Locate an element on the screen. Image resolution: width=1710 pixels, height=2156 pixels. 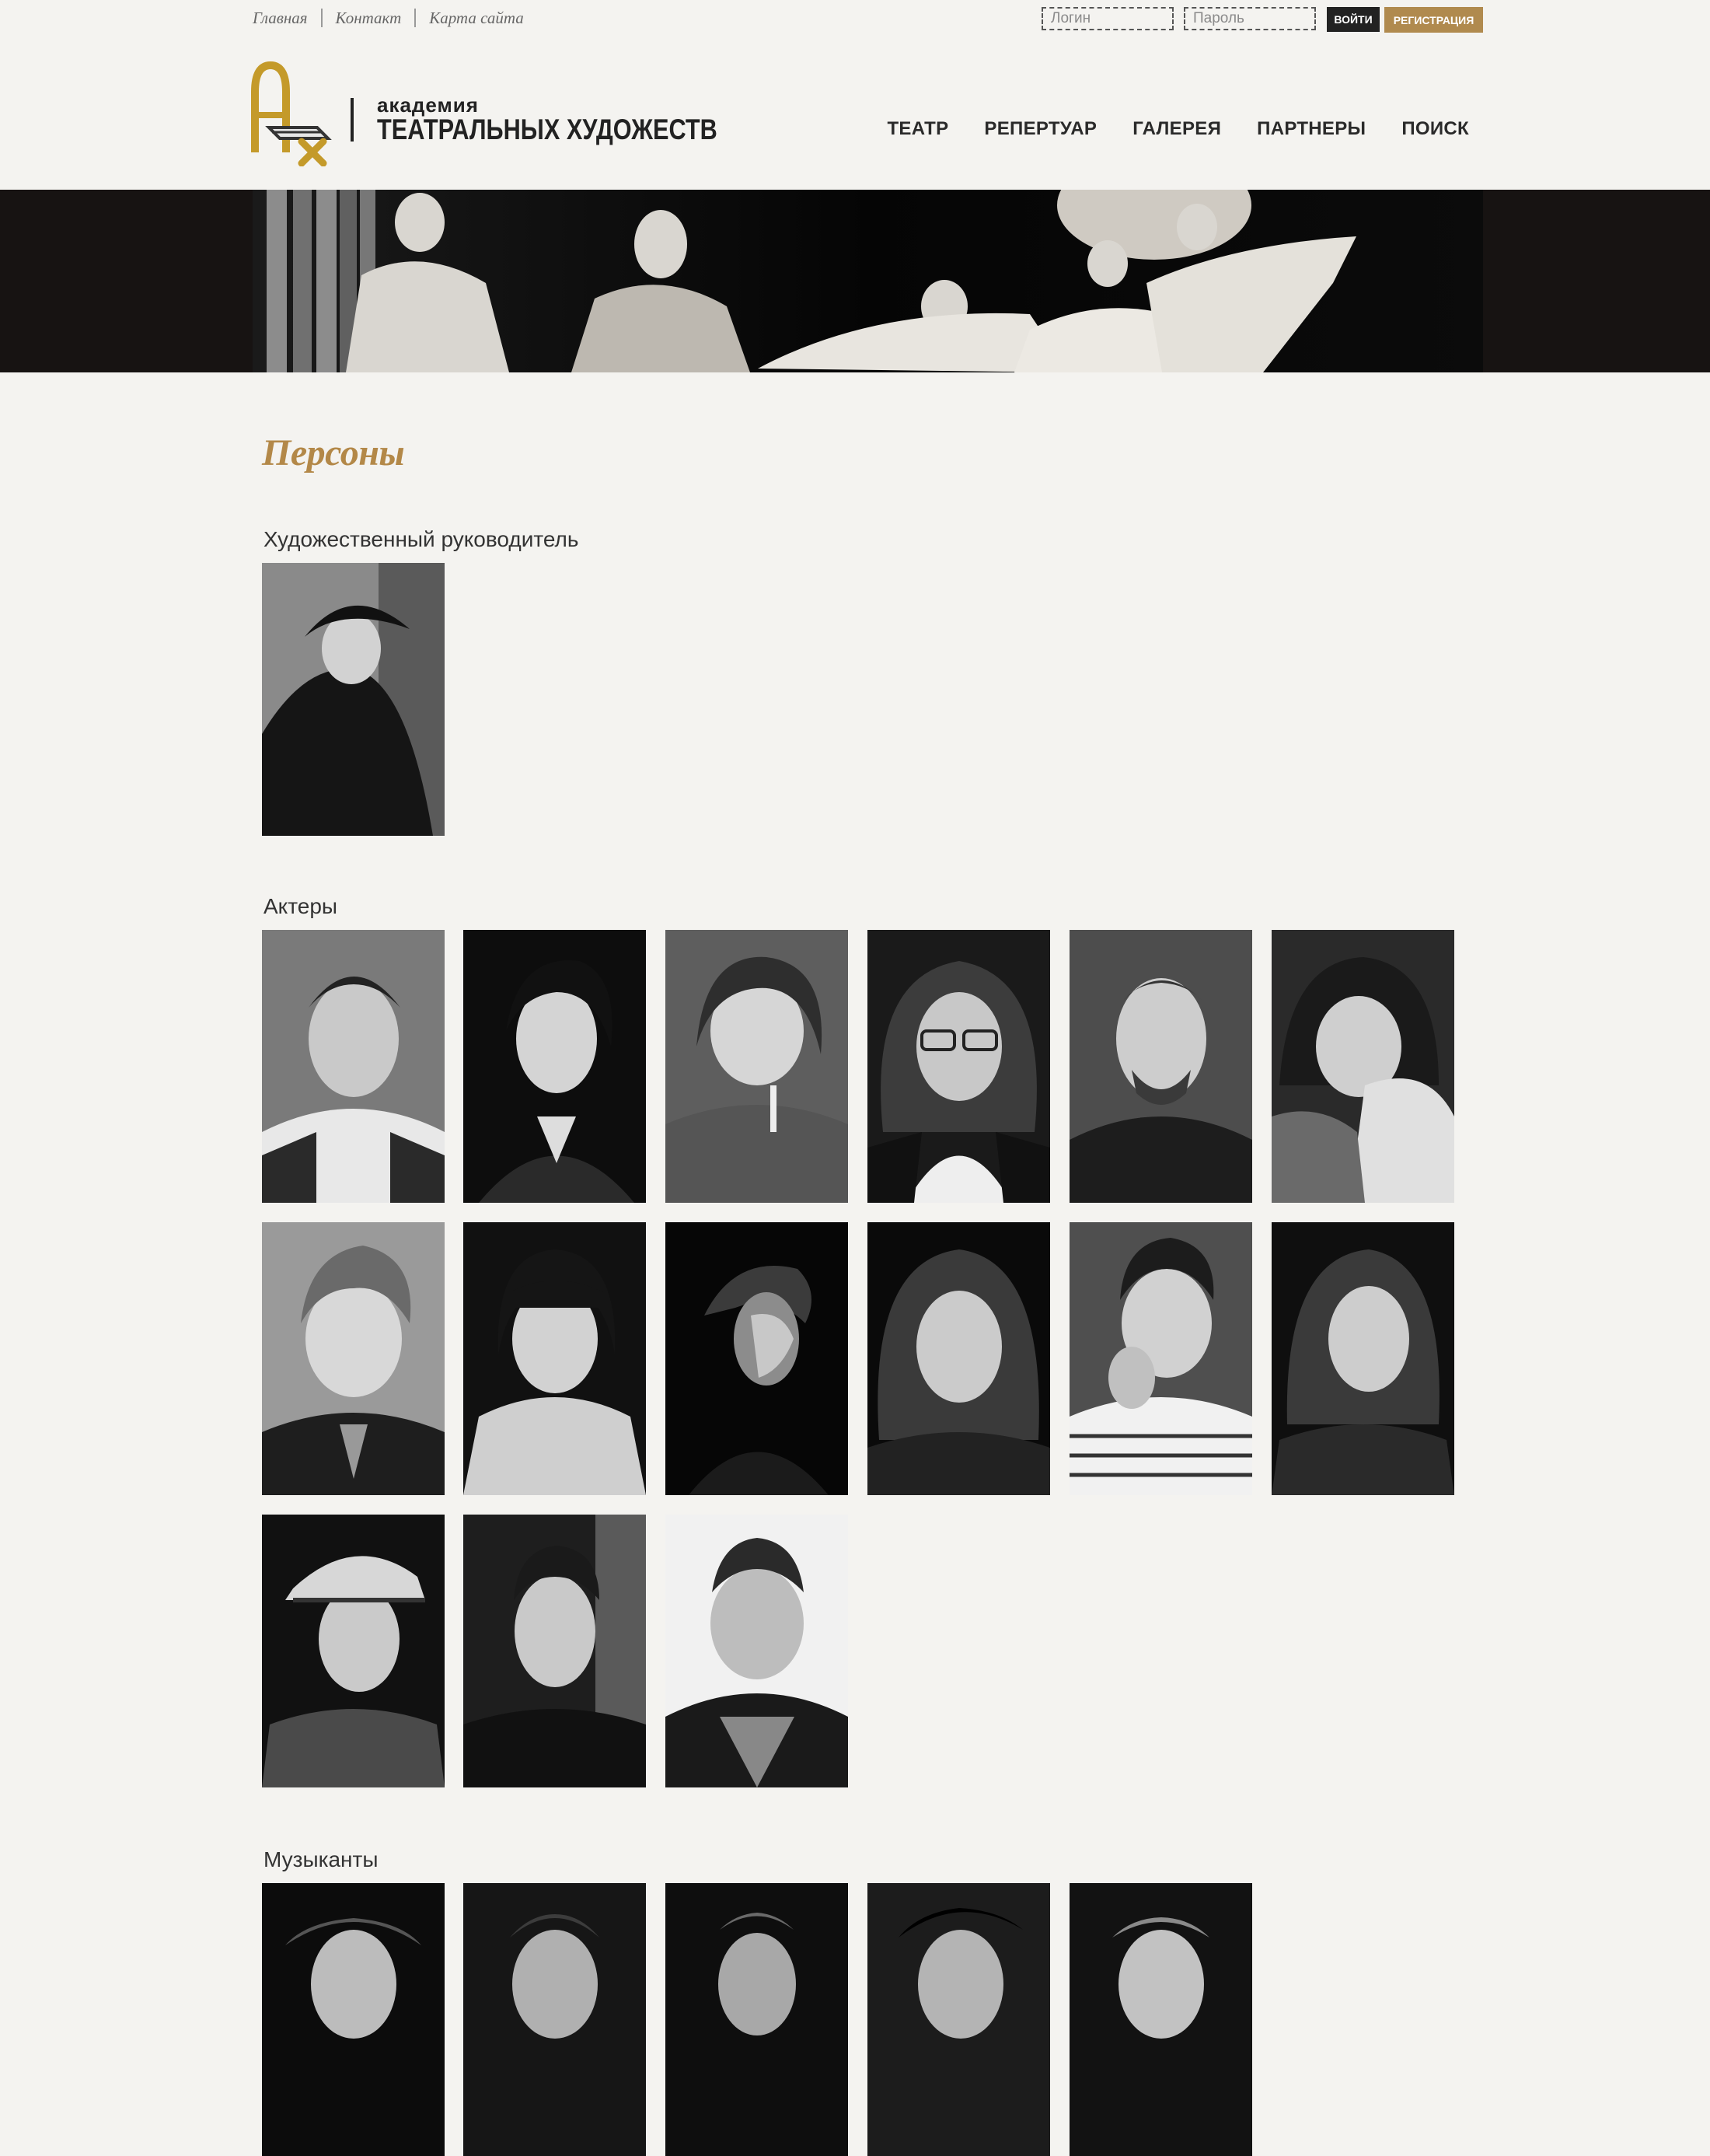
login-button: ВОЙТИ is located at coordinates (1353, 19).